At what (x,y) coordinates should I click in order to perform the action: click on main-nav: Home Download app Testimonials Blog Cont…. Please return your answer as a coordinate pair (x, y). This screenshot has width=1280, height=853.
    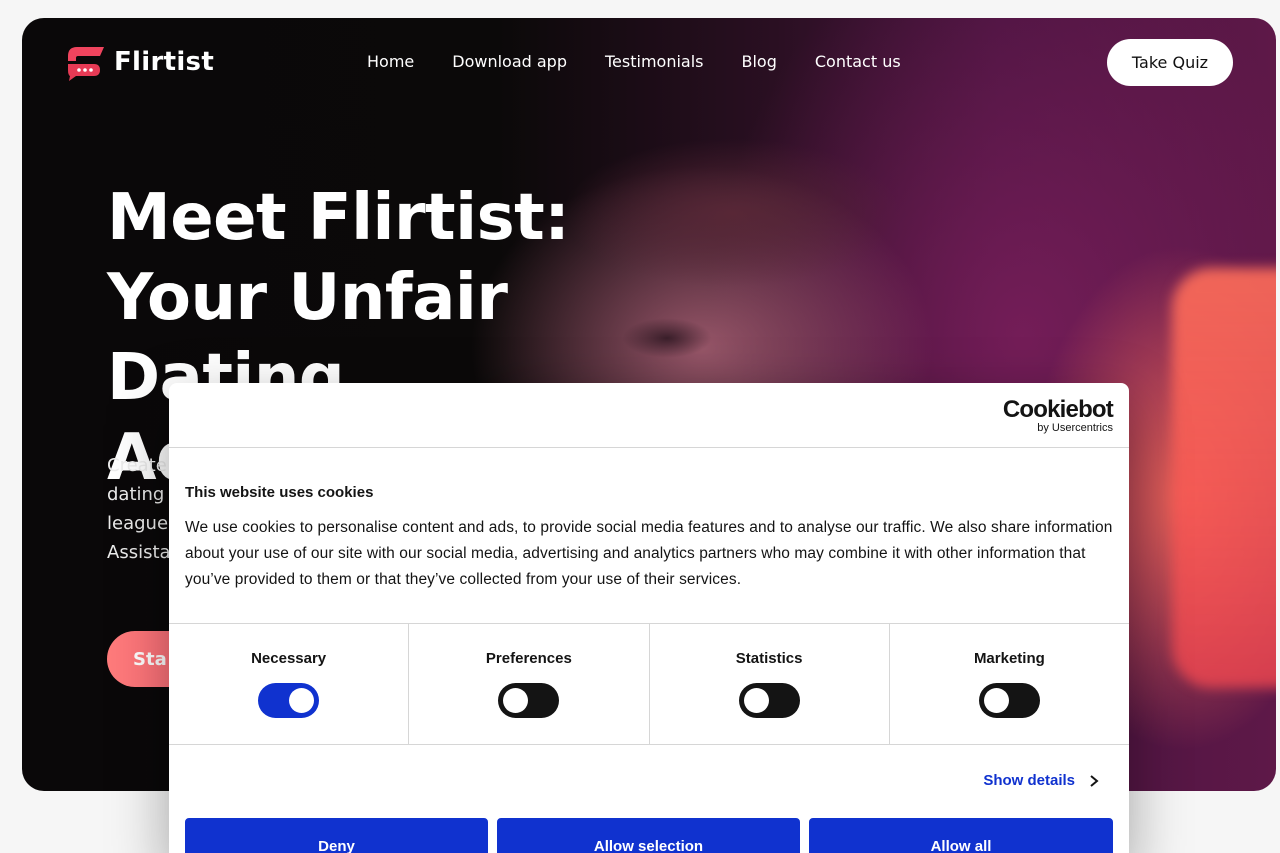
    Looking at the image, I should click on (634, 61).